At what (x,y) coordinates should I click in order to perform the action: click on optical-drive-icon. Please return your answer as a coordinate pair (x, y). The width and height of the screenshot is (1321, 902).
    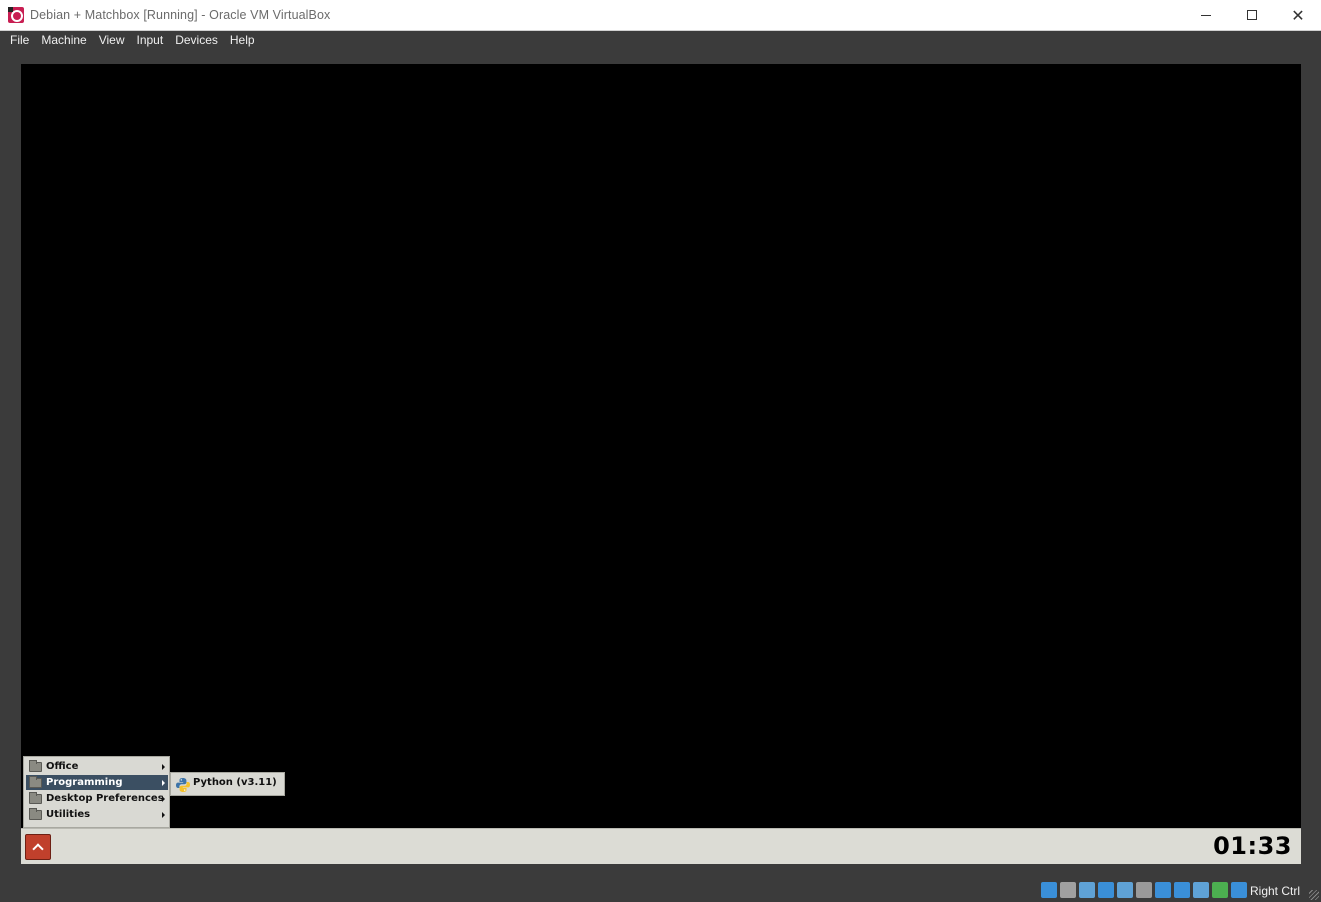
    Looking at the image, I should click on (1068, 890).